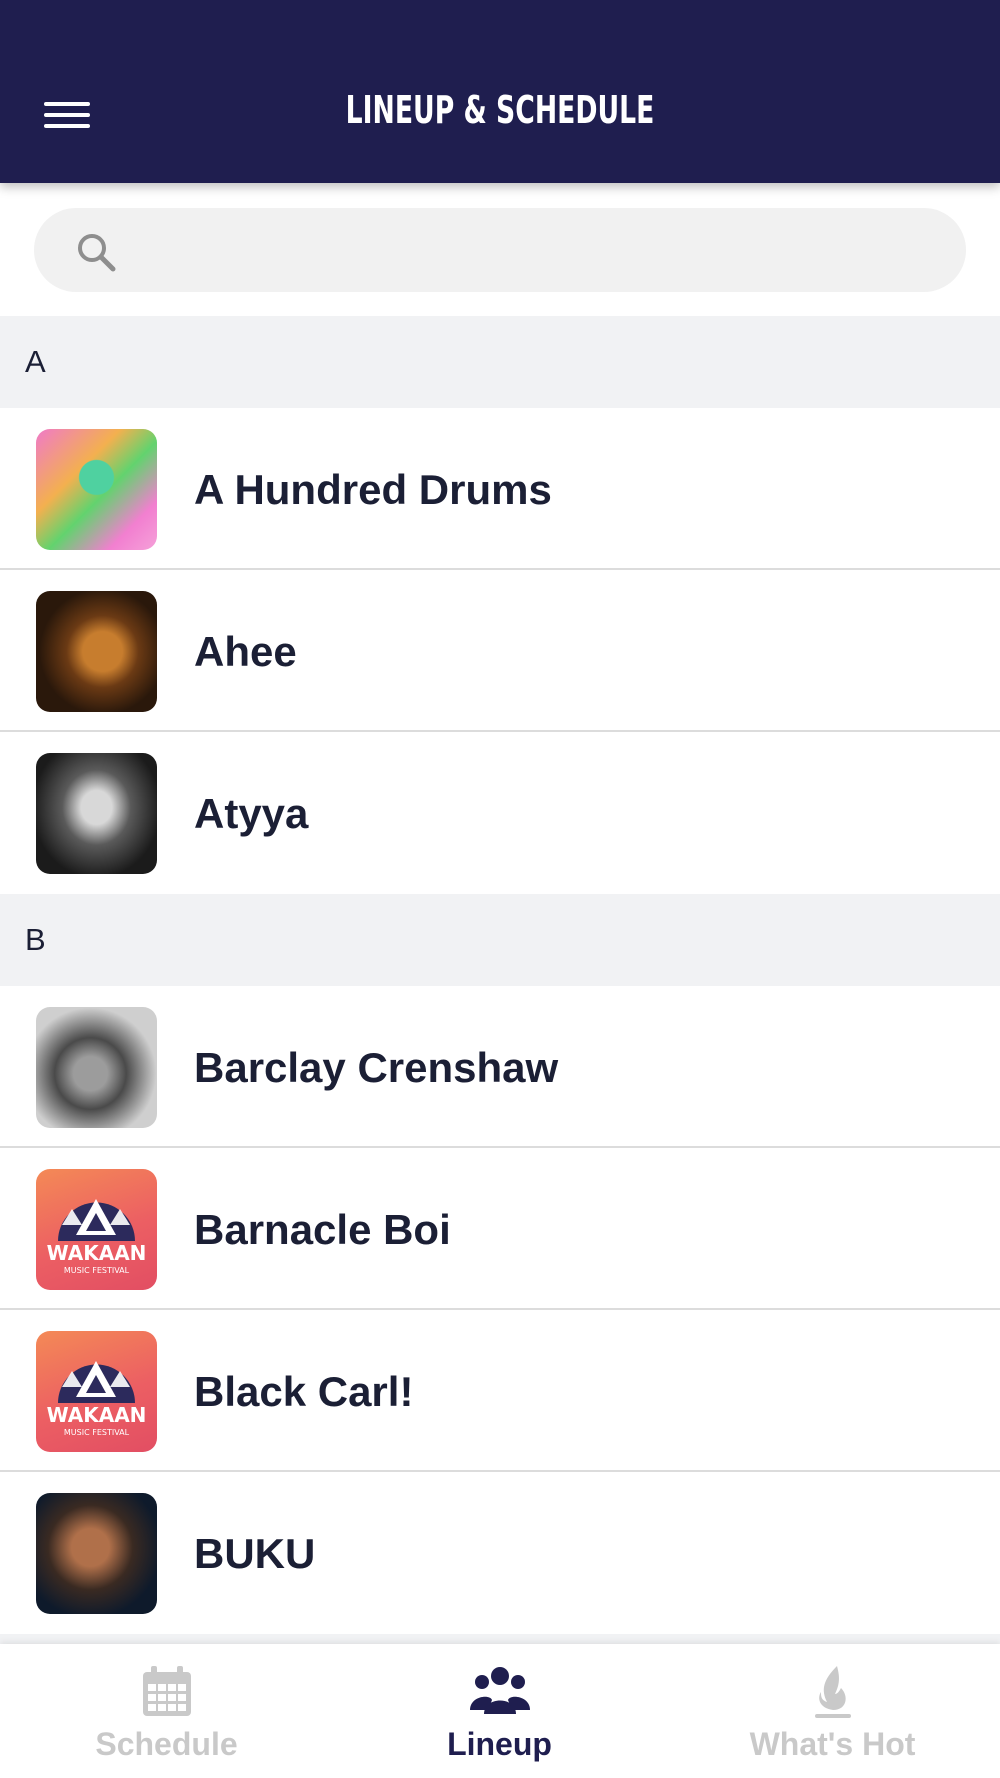 The height and width of the screenshot is (1778, 1000). Describe the element at coordinates (35, 361) in the screenshot. I see `section-letter: A` at that location.